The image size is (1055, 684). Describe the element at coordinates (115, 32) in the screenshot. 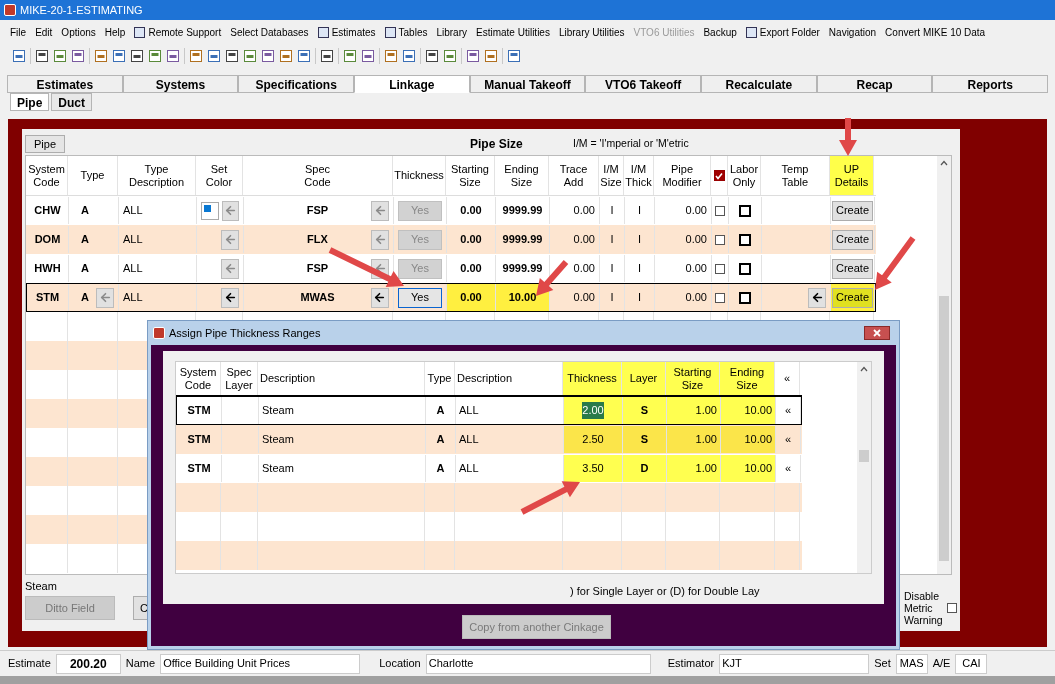

I see `menu-item: Help` at that location.